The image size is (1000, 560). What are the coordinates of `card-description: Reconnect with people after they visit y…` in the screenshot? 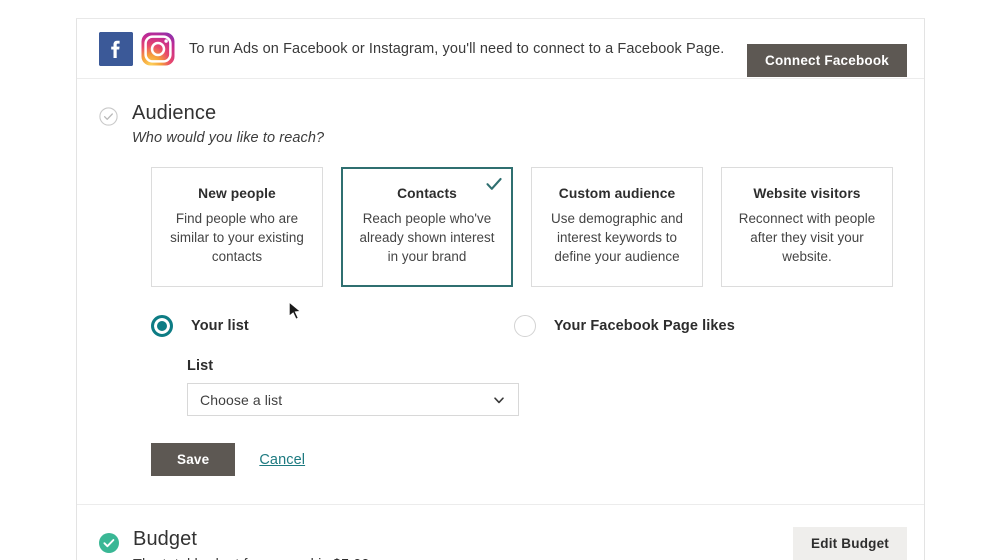 It's located at (807, 238).